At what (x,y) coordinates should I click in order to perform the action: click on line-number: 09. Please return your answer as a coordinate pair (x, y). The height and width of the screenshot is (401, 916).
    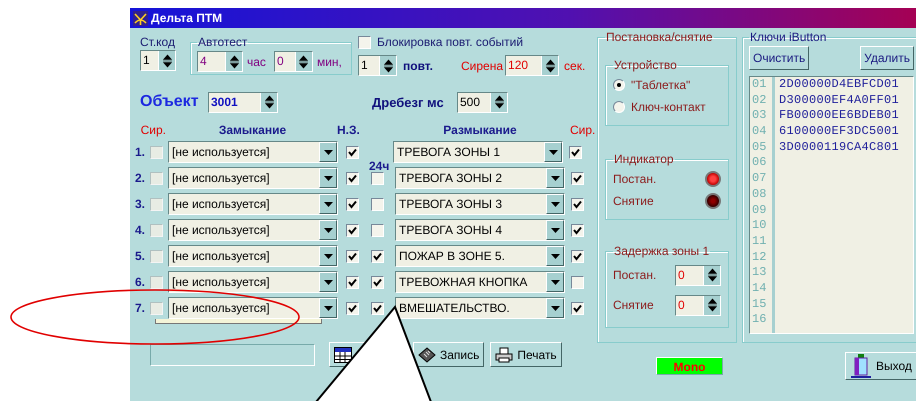
    Looking at the image, I should click on (759, 210).